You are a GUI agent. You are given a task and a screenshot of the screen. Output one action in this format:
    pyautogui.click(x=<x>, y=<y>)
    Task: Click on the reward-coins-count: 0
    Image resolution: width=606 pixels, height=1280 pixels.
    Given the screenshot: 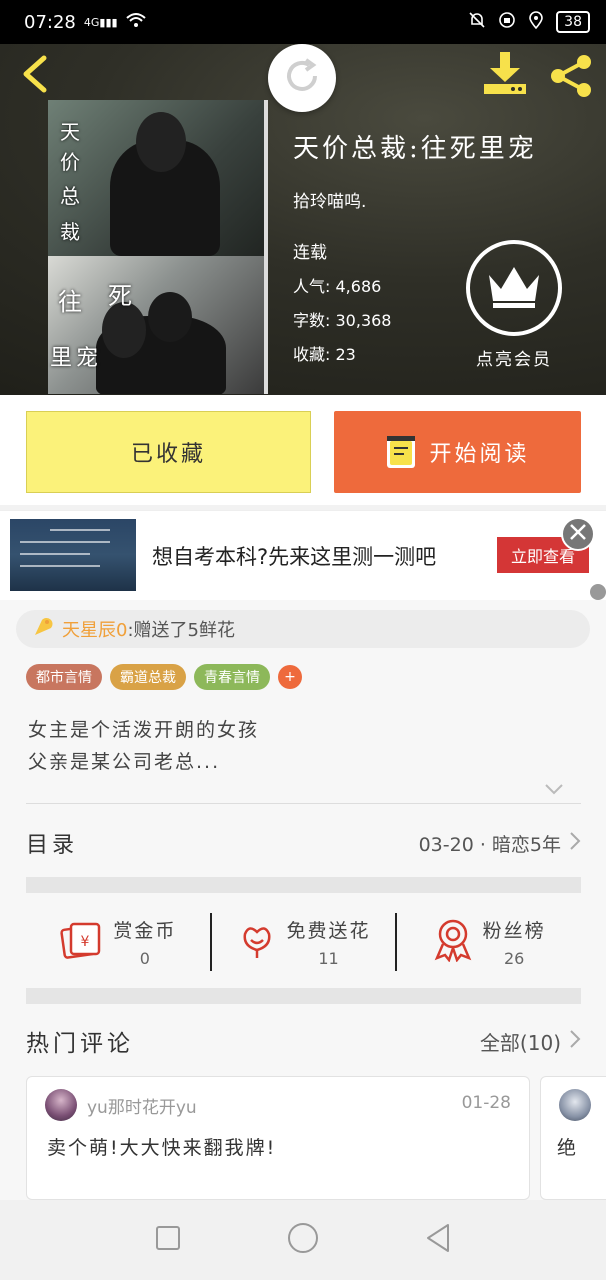 What is the action you would take?
    pyautogui.click(x=144, y=958)
    